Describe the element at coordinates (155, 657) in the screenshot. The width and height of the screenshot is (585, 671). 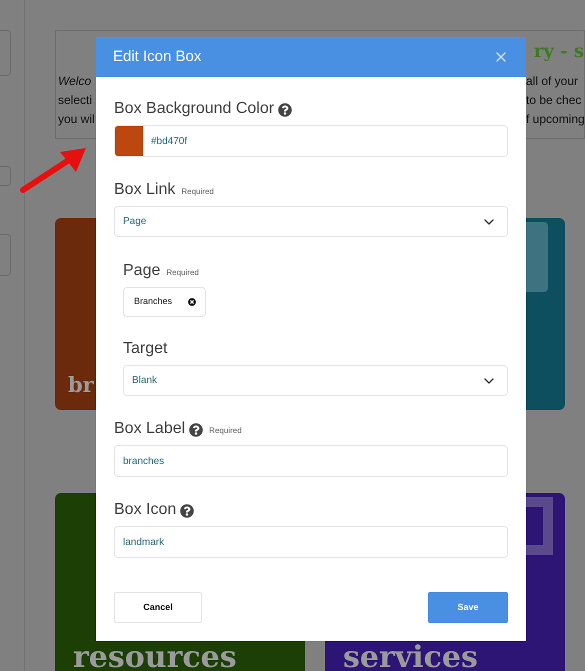
I see `tile-label: resources` at that location.